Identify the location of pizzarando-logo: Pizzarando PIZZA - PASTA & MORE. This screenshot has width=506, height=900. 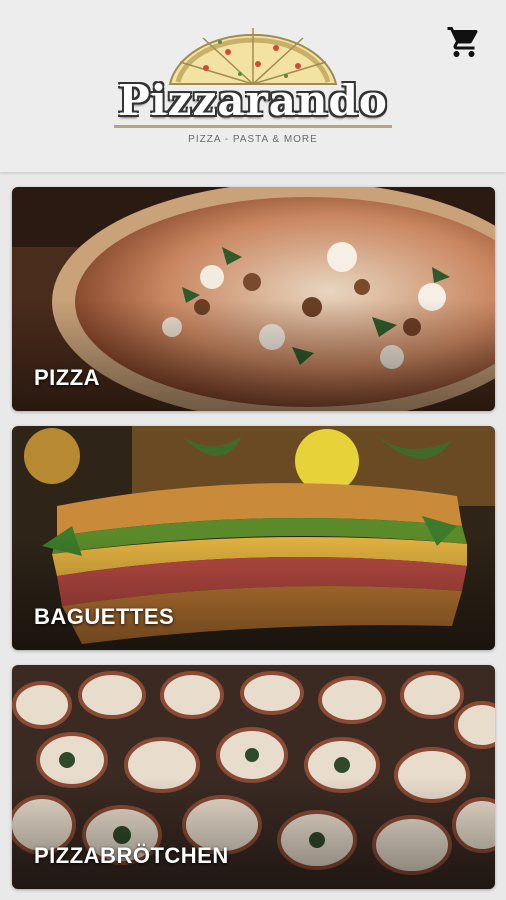
(253, 89).